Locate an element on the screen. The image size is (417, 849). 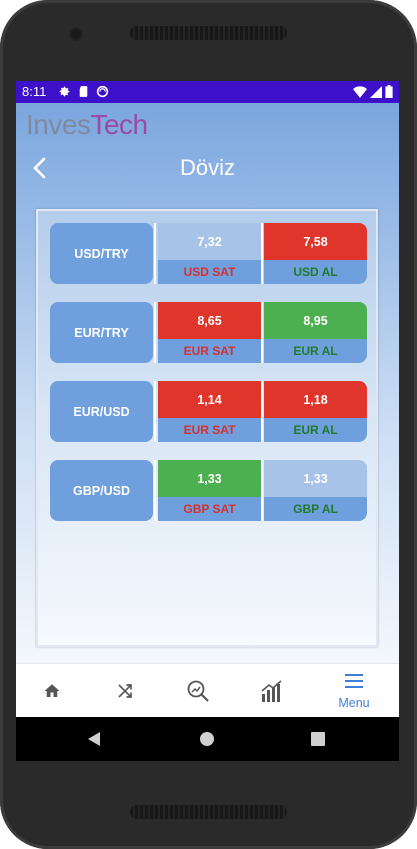
sync-icon is located at coordinates (102, 91).